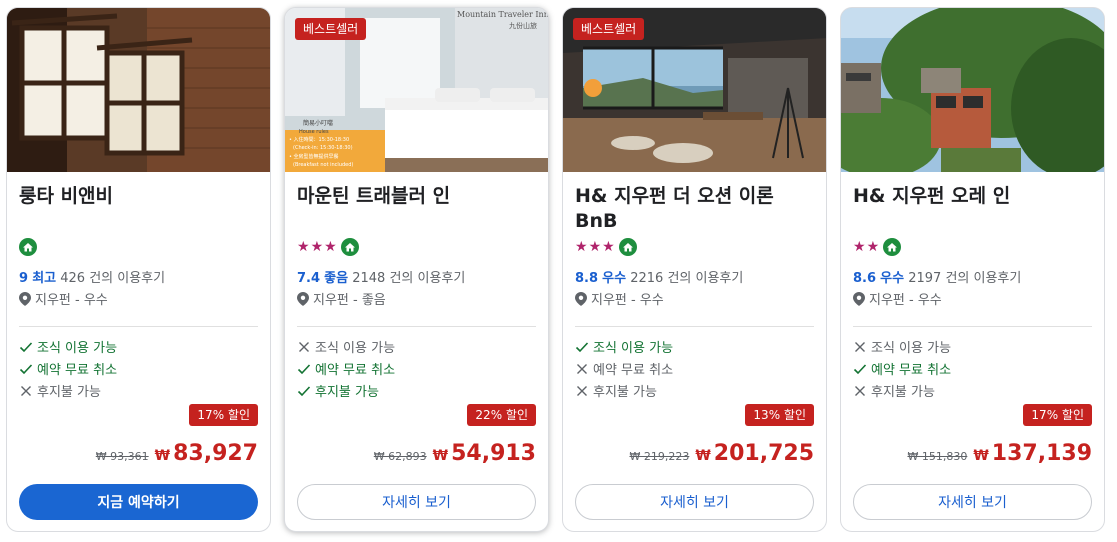 The width and height of the screenshot is (1117, 542). Describe the element at coordinates (937, 456) in the screenshot. I see `original-price: ₩ 151,830` at that location.